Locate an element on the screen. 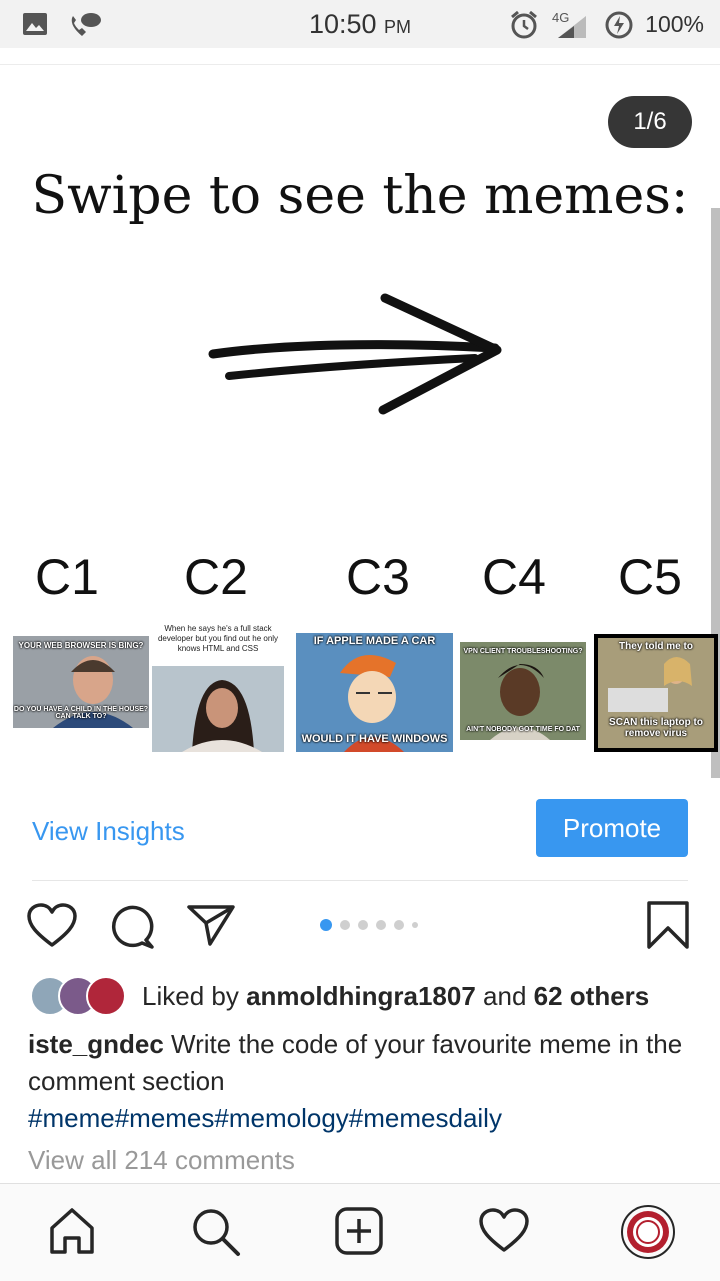 The height and width of the screenshot is (1281, 720). new-post-icon is located at coordinates (359, 1231).